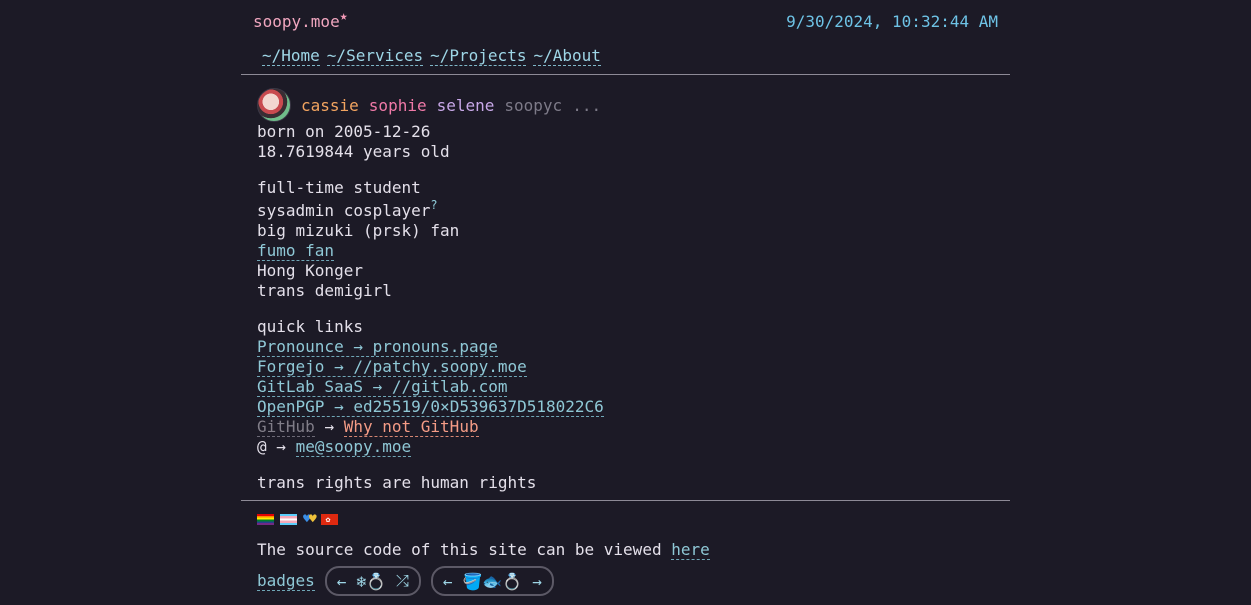  I want to click on forgejo-link: Forgejo → //patchy.soopy.moe, so click(392, 367).